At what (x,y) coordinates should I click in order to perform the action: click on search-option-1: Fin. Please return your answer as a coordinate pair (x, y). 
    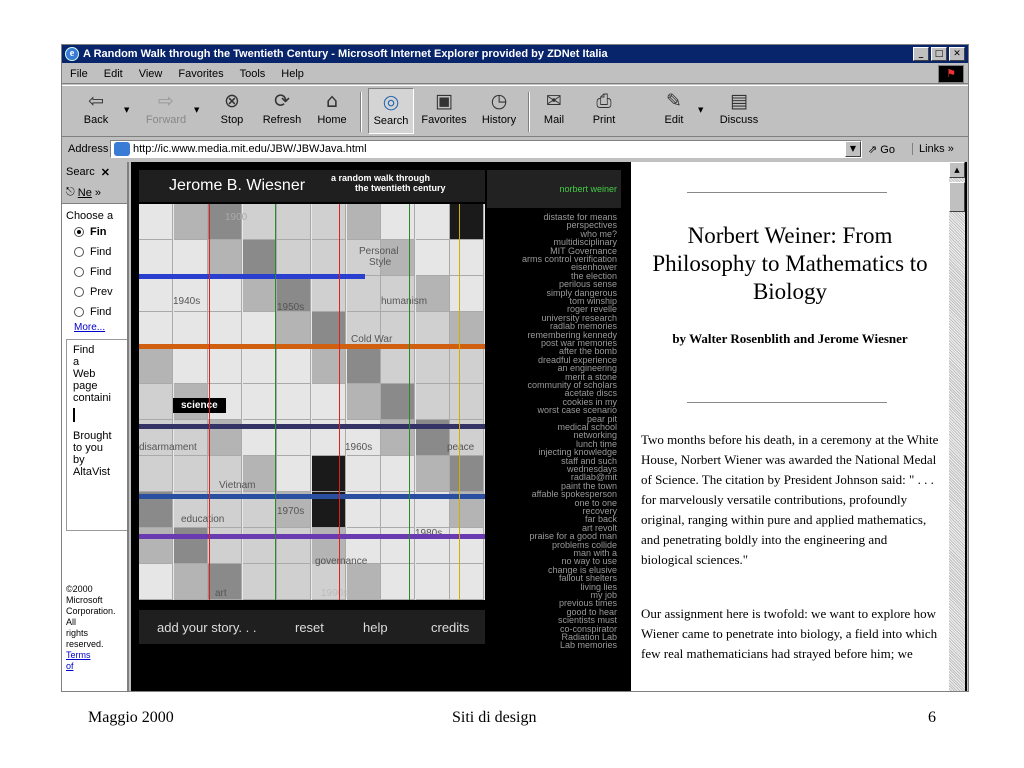
    Looking at the image, I should click on (94, 232).